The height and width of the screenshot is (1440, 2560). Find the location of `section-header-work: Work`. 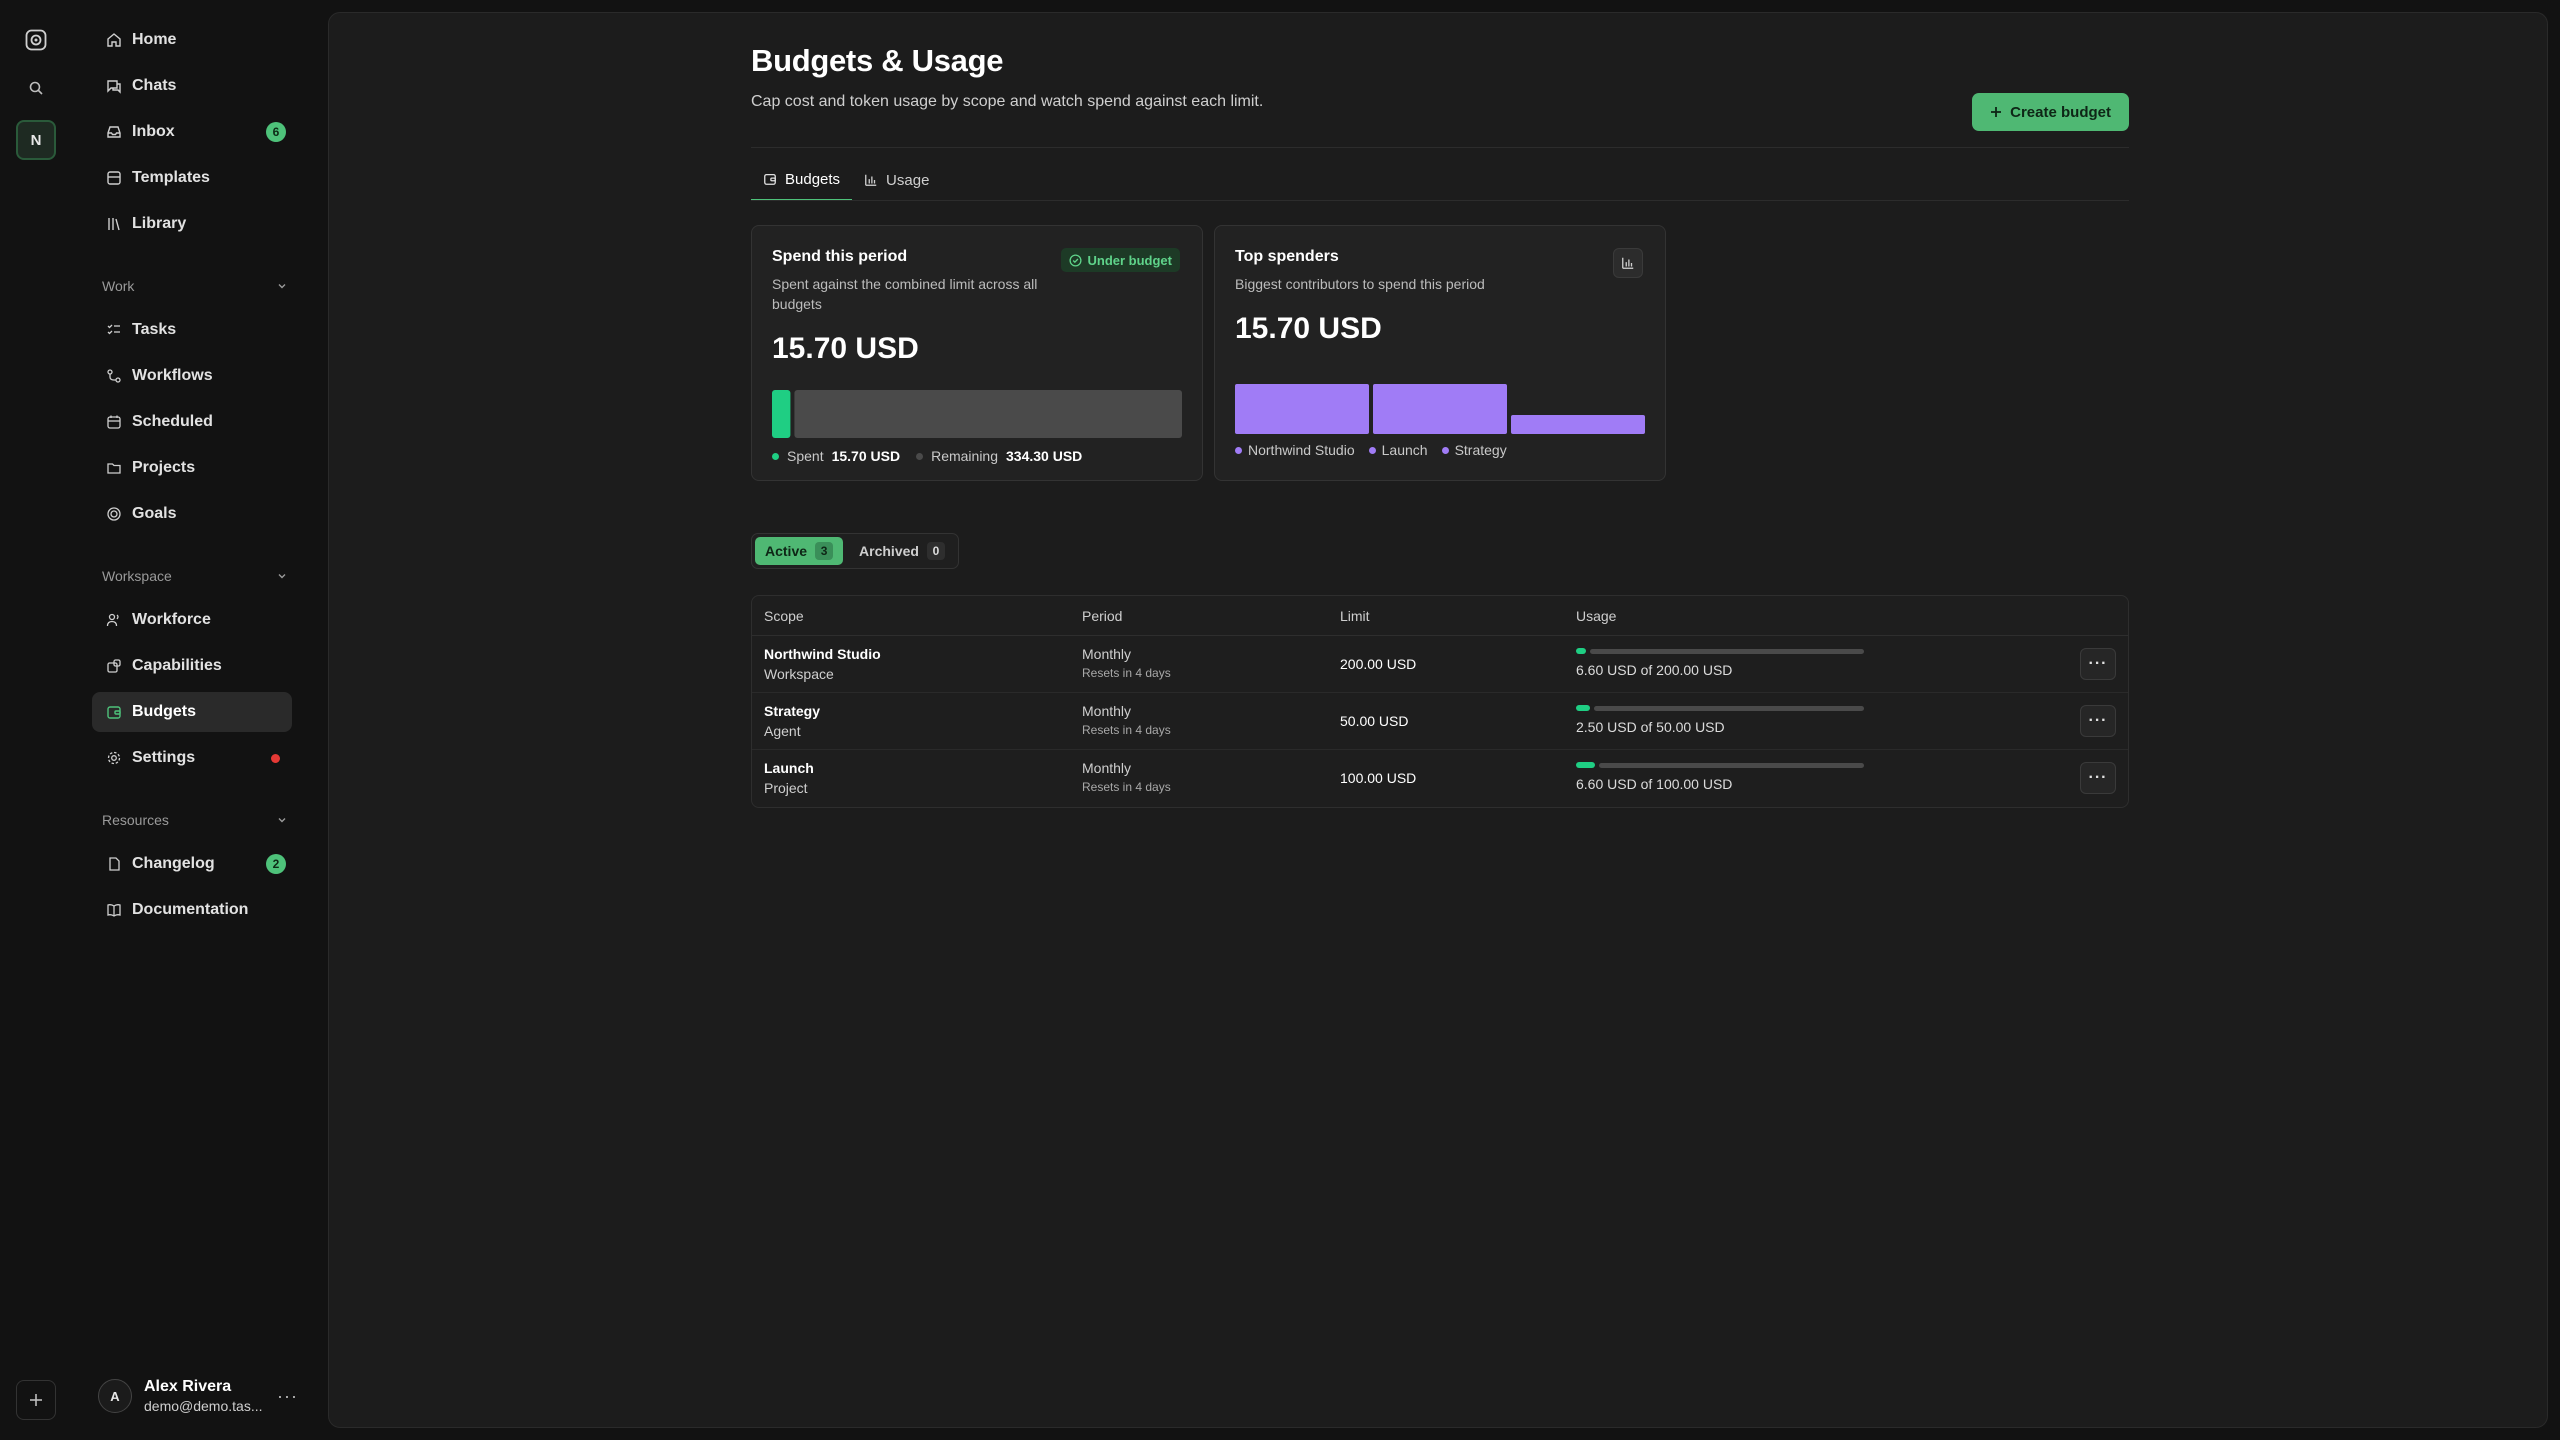

section-header-work: Work is located at coordinates (195, 286).